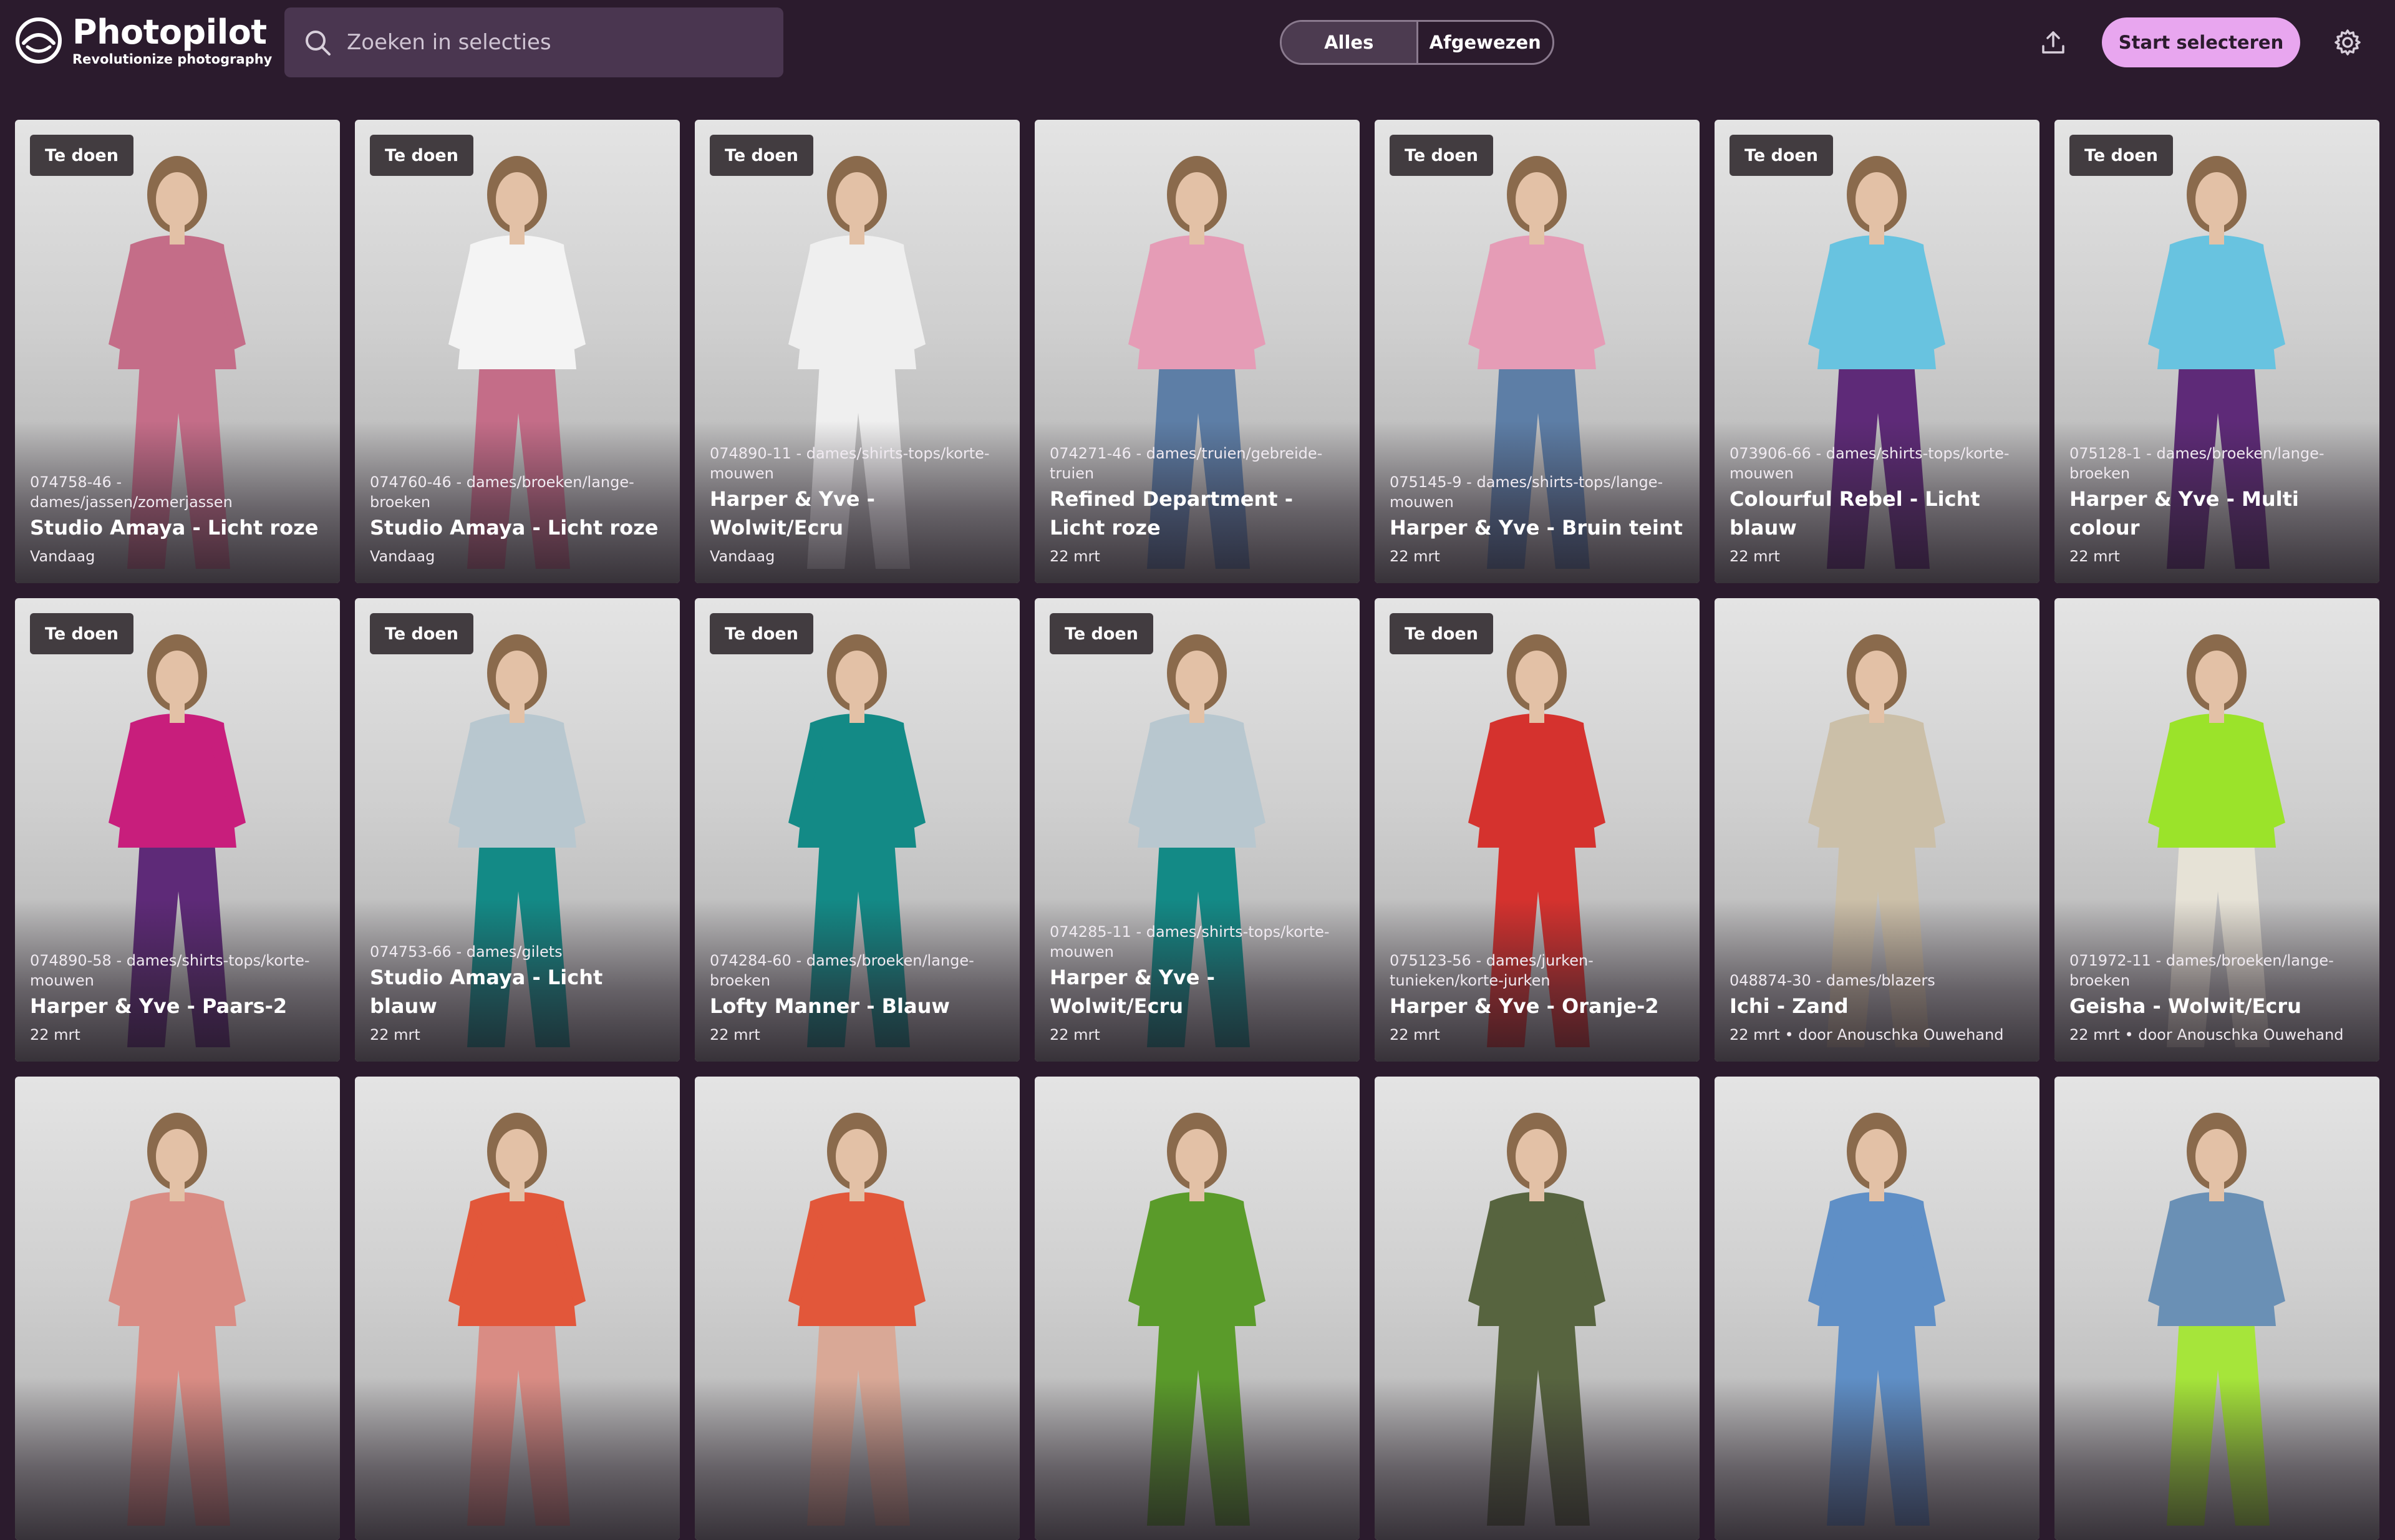 Image resolution: width=2395 pixels, height=1540 pixels. What do you see at coordinates (1855, 513) in the screenshot?
I see `product-title: Colourful Rebel - Licht blauw` at bounding box center [1855, 513].